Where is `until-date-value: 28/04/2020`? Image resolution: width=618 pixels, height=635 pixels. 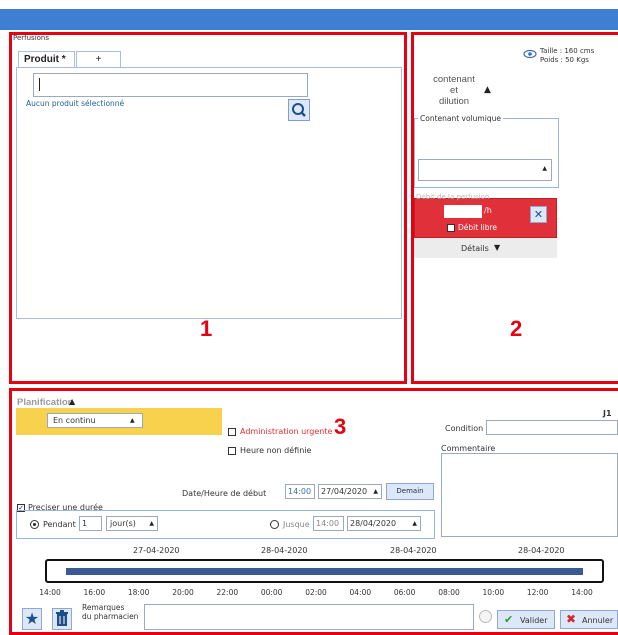
until-date-value: 28/04/2020 is located at coordinates (373, 523).